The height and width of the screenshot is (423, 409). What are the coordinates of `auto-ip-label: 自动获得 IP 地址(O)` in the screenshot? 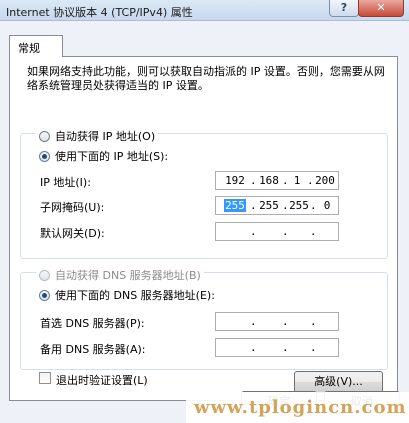 It's located at (105, 136).